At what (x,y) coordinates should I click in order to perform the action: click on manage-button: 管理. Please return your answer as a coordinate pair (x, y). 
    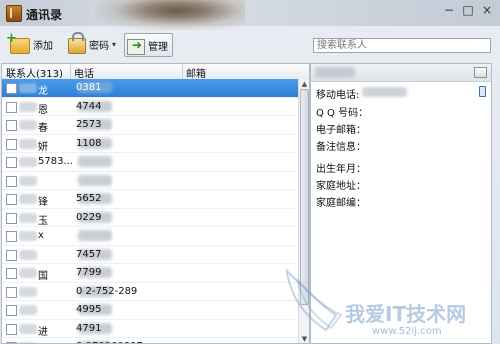
    Looking at the image, I should click on (148, 45).